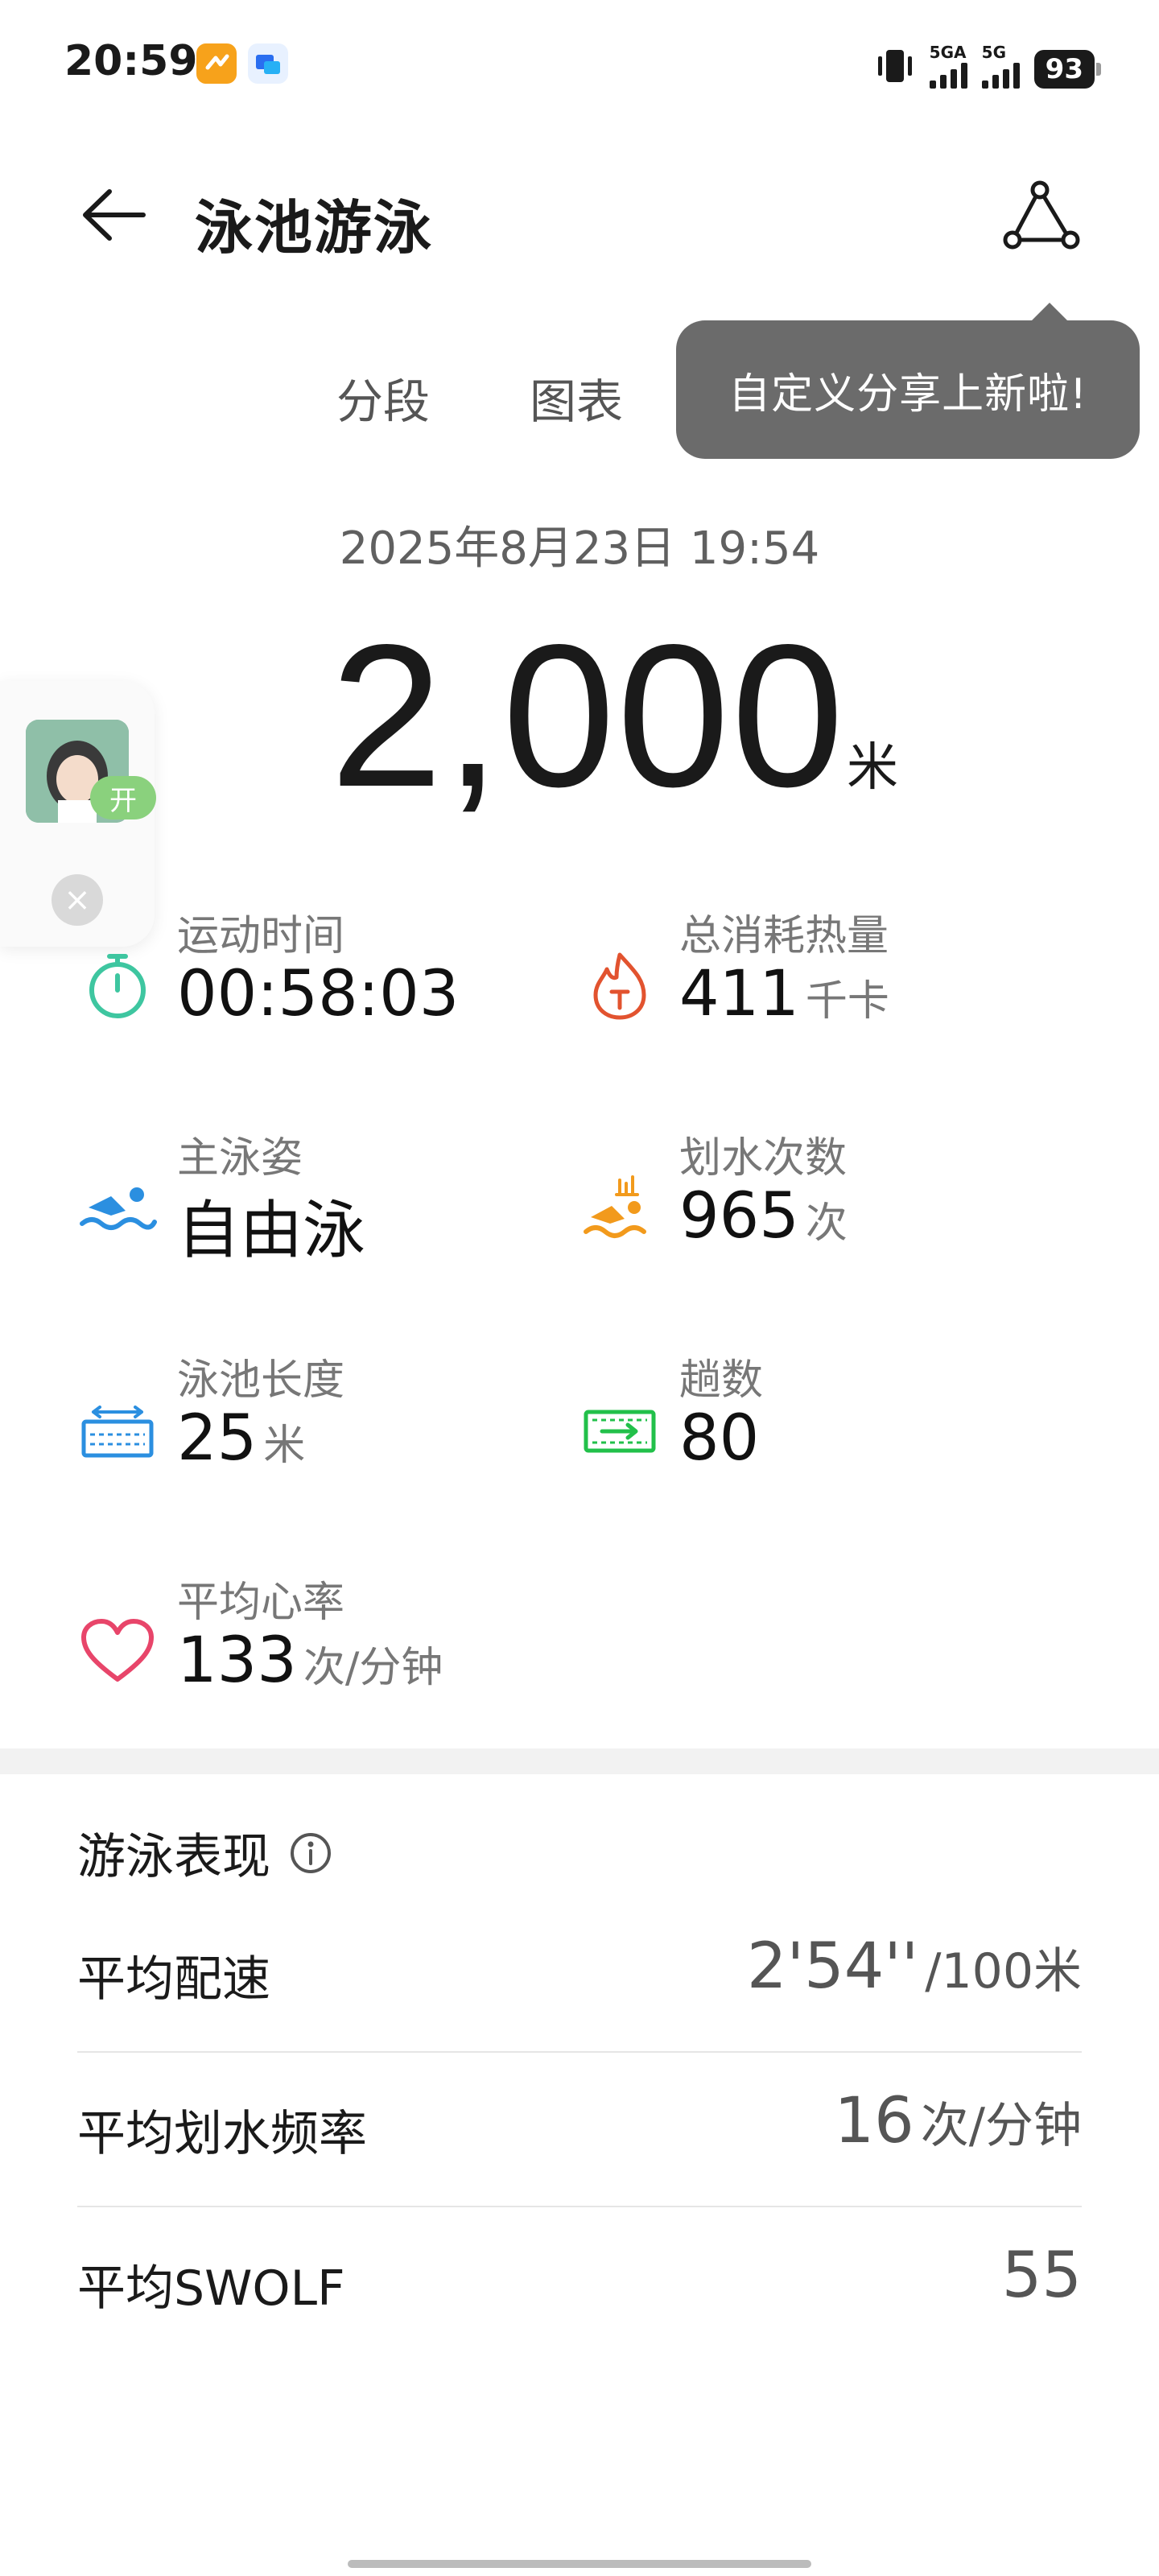 The height and width of the screenshot is (2576, 1159). What do you see at coordinates (958, 2121) in the screenshot?
I see `perf-value: 16 次/分钟` at bounding box center [958, 2121].